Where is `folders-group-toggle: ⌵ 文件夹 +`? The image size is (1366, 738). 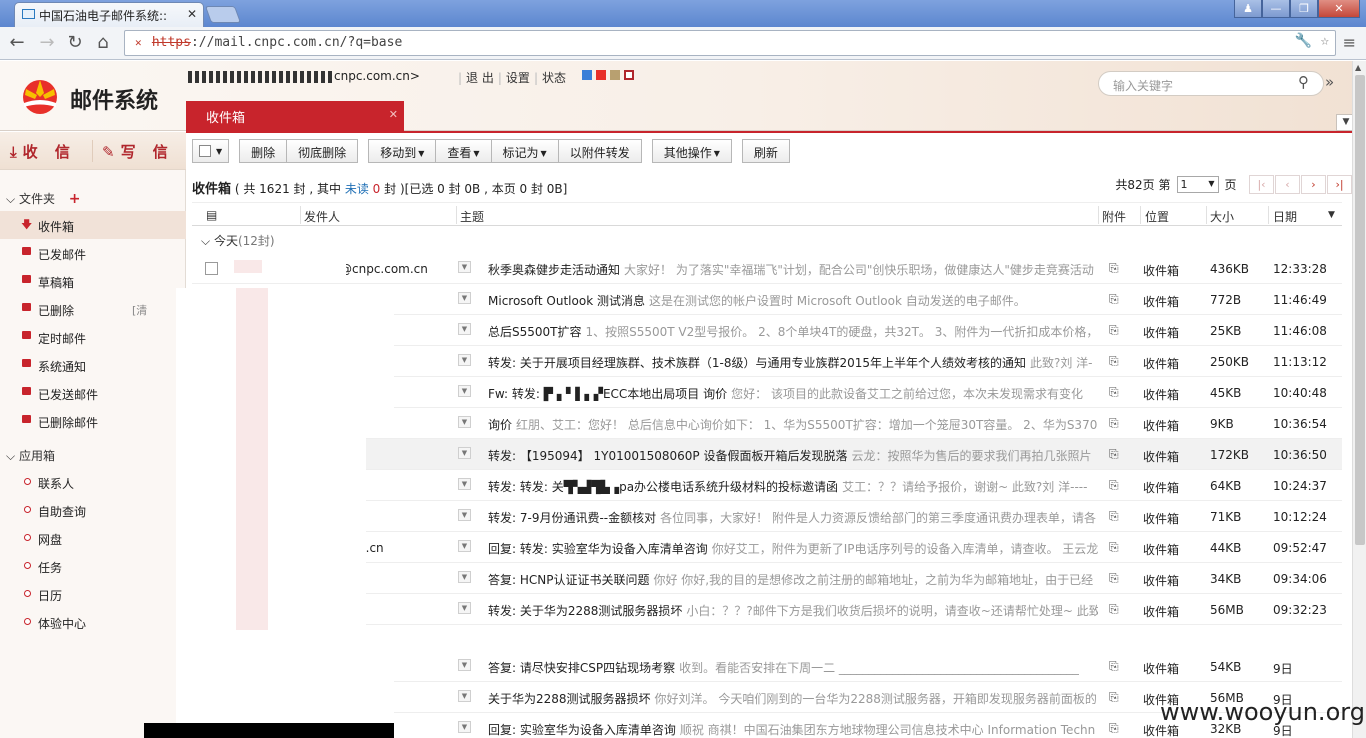
folders-group-toggle: ⌵ 文件夹 + is located at coordinates (43, 198).